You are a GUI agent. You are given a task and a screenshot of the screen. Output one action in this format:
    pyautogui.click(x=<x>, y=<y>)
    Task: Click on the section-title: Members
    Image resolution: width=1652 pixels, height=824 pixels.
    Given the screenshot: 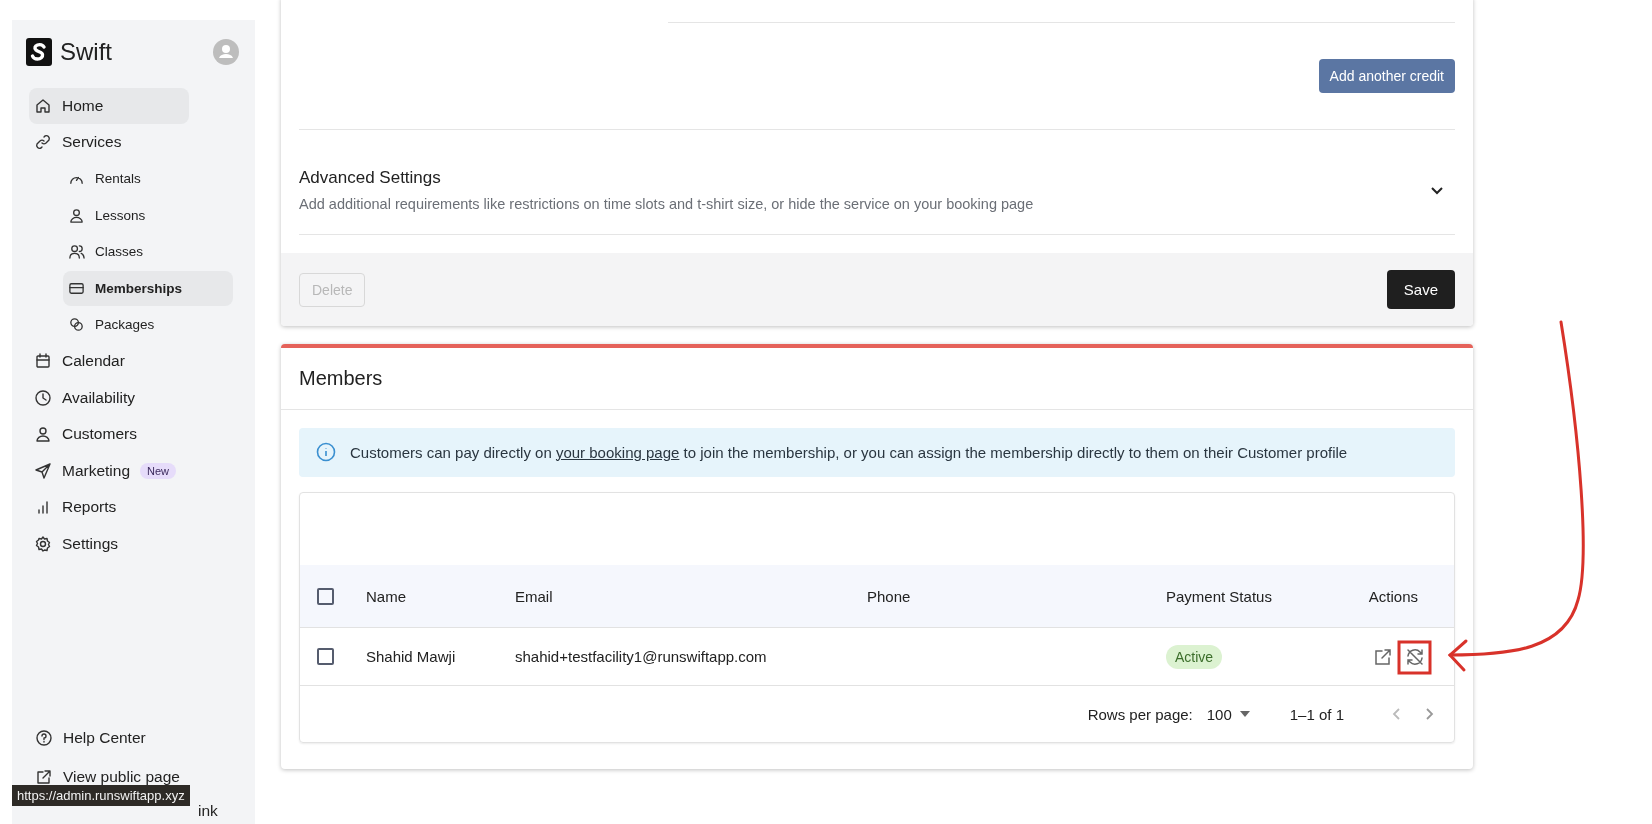 What is the action you would take?
    pyautogui.click(x=341, y=378)
    